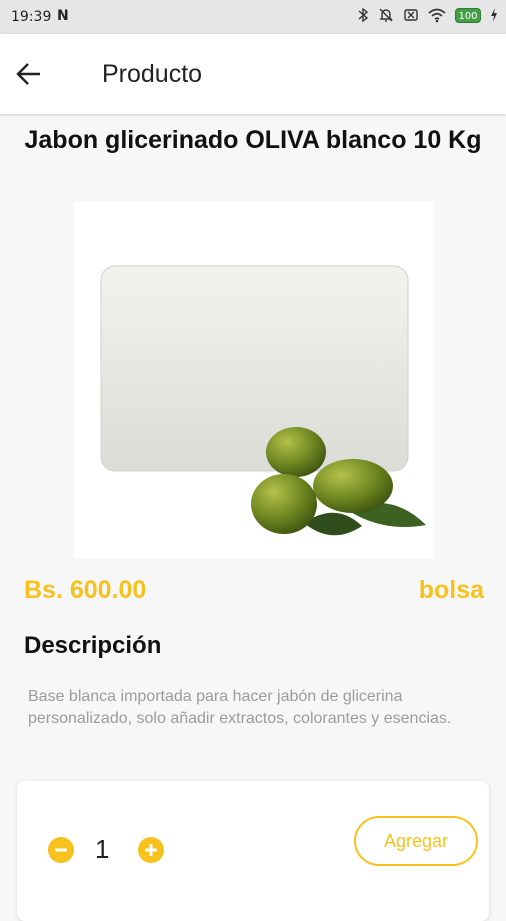 Image resolution: width=506 pixels, height=921 pixels. I want to click on product-unit: bolsa, so click(451, 590).